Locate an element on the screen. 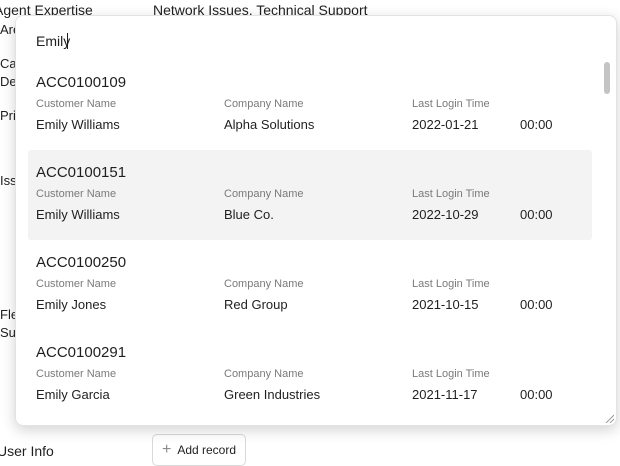 This screenshot has width=620, height=466. clipped-label-issue: Issu is located at coordinates (8, 180).